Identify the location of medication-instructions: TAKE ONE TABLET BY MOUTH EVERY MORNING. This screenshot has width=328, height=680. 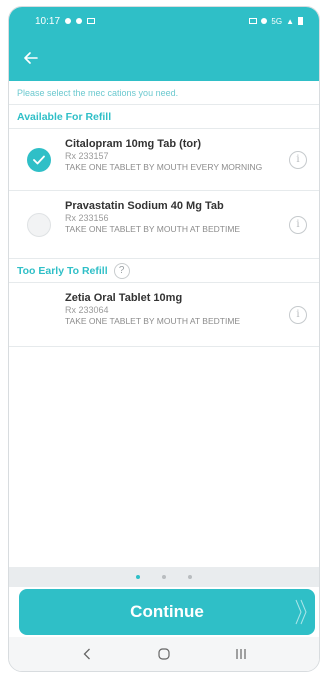
(164, 167).